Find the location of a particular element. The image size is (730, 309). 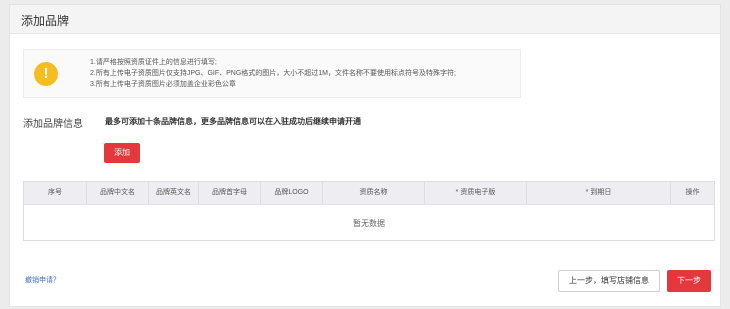

column-header-actions: 操作 is located at coordinates (692, 192).